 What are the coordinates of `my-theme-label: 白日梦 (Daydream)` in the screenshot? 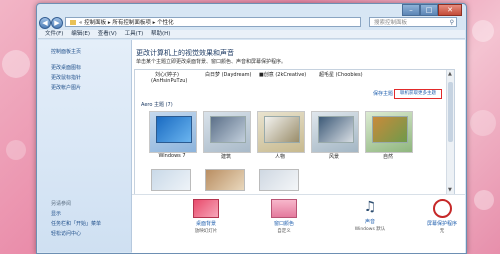 It's located at (228, 74).